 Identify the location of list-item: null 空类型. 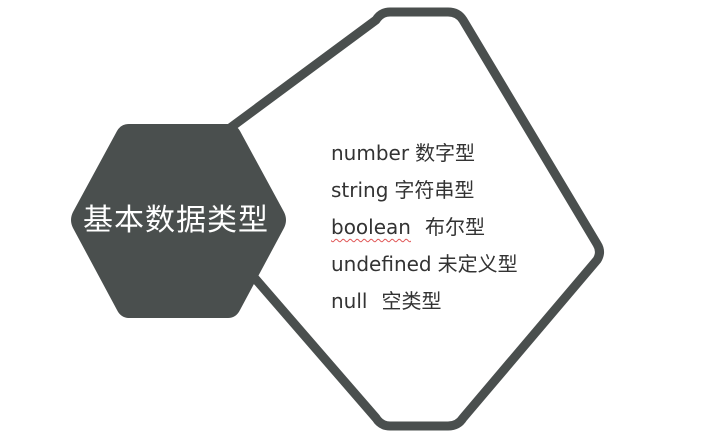
(424, 304).